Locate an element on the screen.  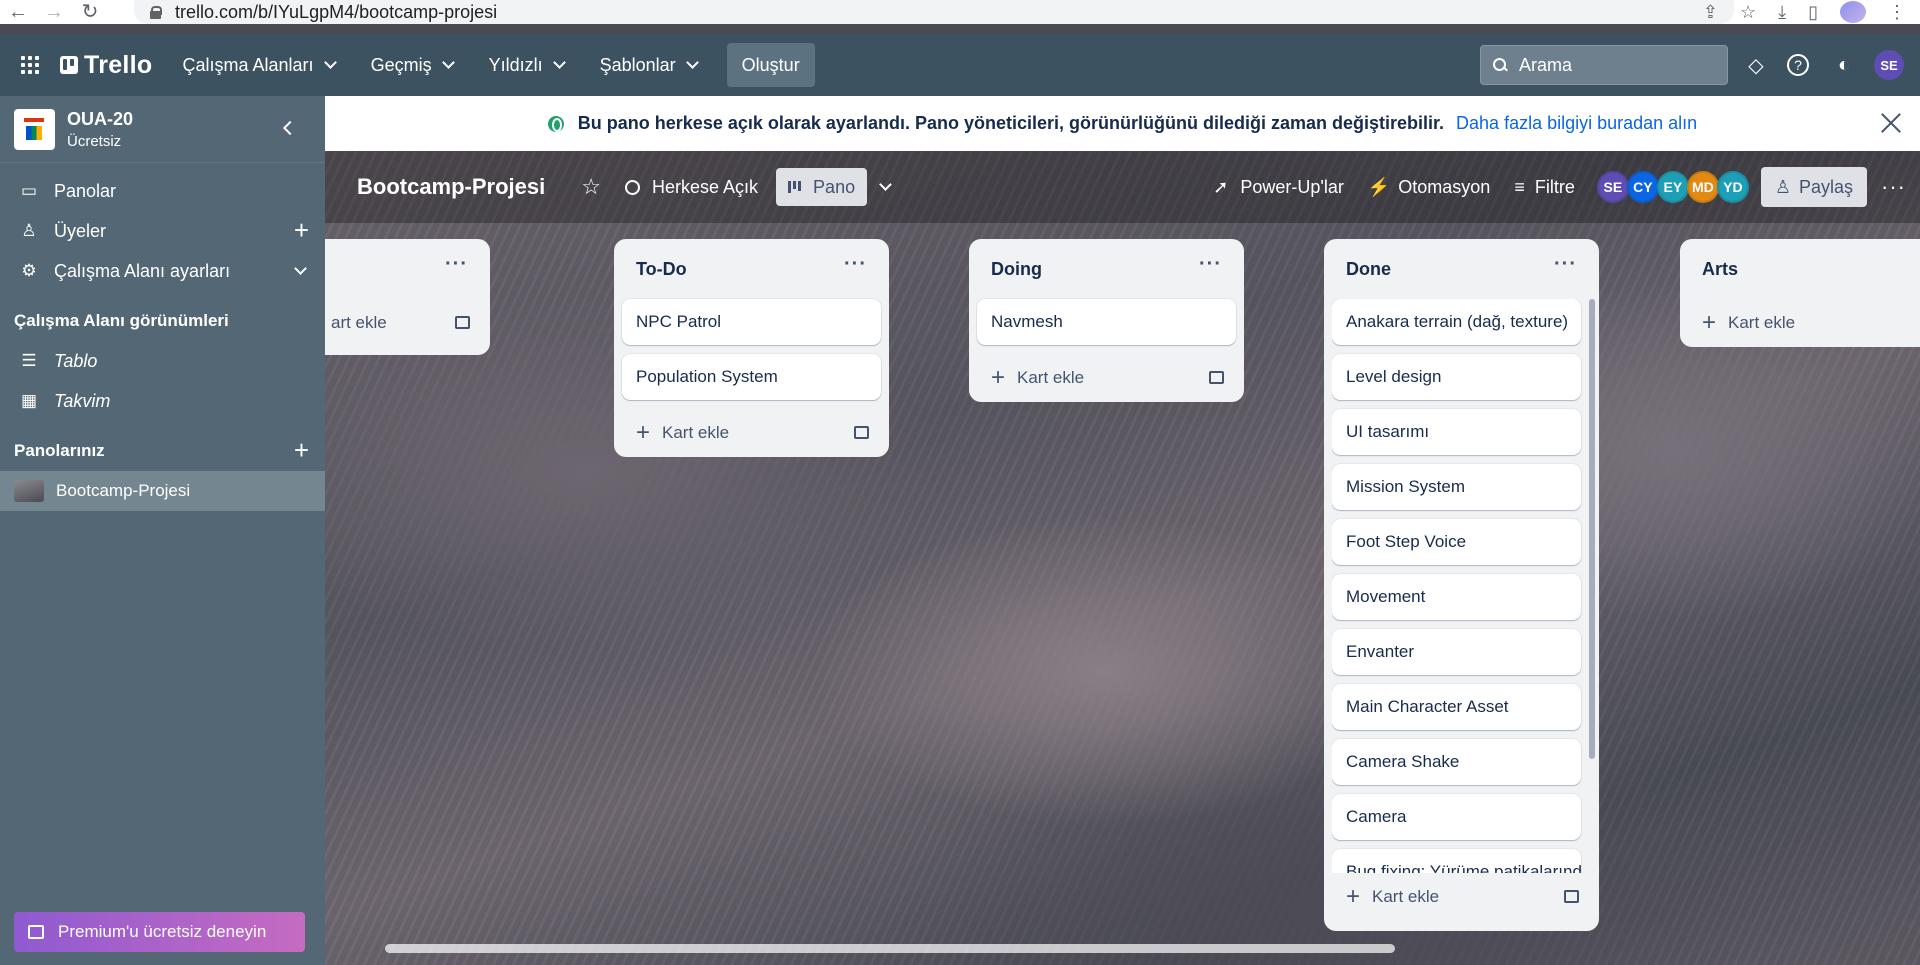
share-page-icon: ⇪ is located at coordinates (1710, 12).